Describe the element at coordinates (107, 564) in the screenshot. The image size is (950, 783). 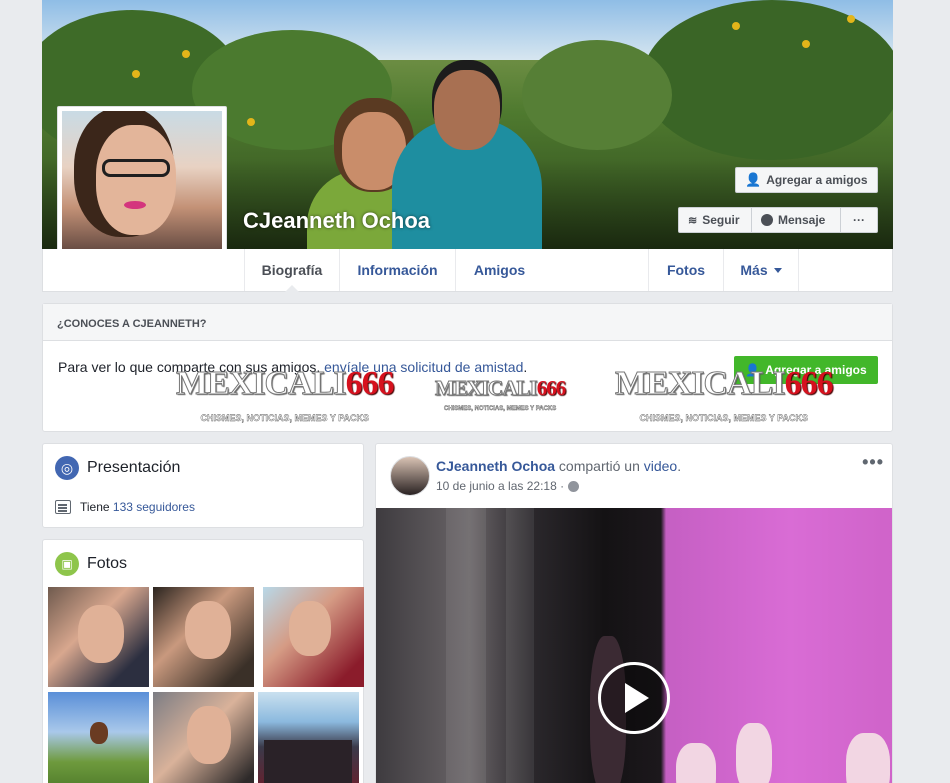
I see `photos-title: Fotos` at that location.